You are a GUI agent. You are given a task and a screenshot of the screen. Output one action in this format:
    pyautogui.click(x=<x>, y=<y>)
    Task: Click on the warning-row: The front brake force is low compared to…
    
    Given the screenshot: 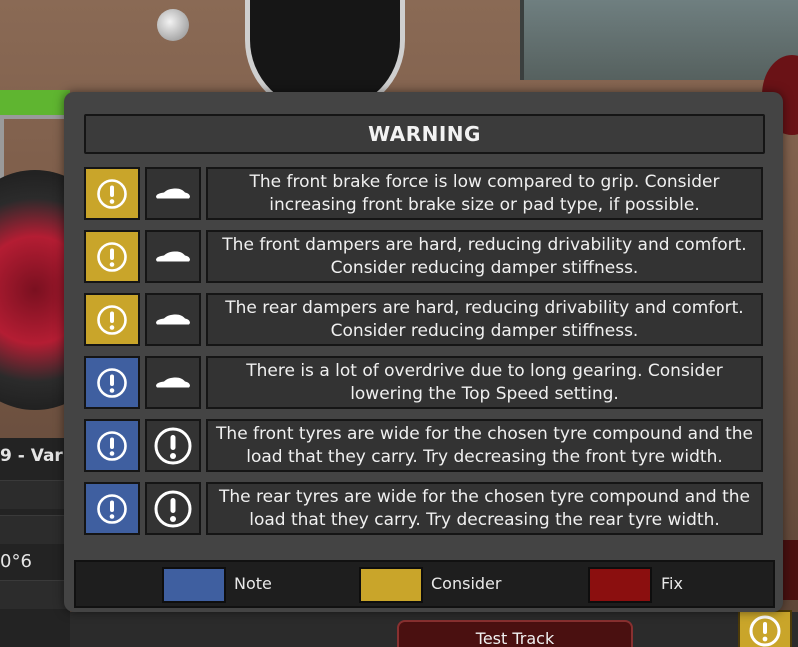 What is the action you would take?
    pyautogui.click(x=423, y=193)
    